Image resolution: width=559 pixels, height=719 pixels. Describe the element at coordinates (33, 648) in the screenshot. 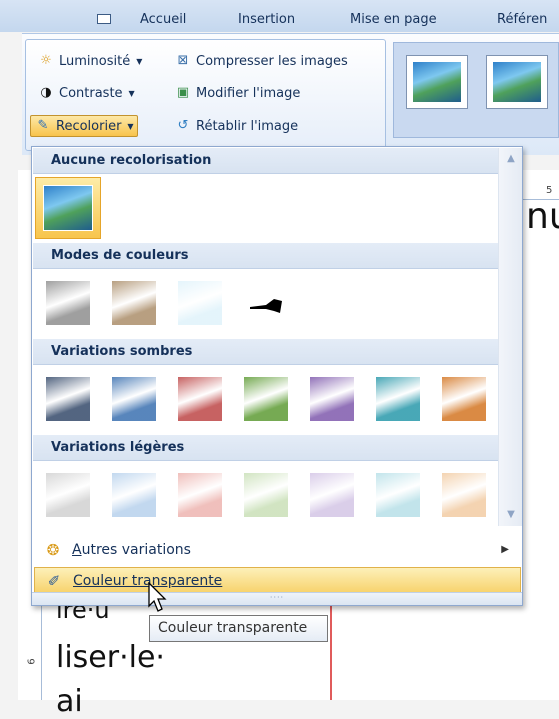

I see `vertical-ruler: 6` at that location.